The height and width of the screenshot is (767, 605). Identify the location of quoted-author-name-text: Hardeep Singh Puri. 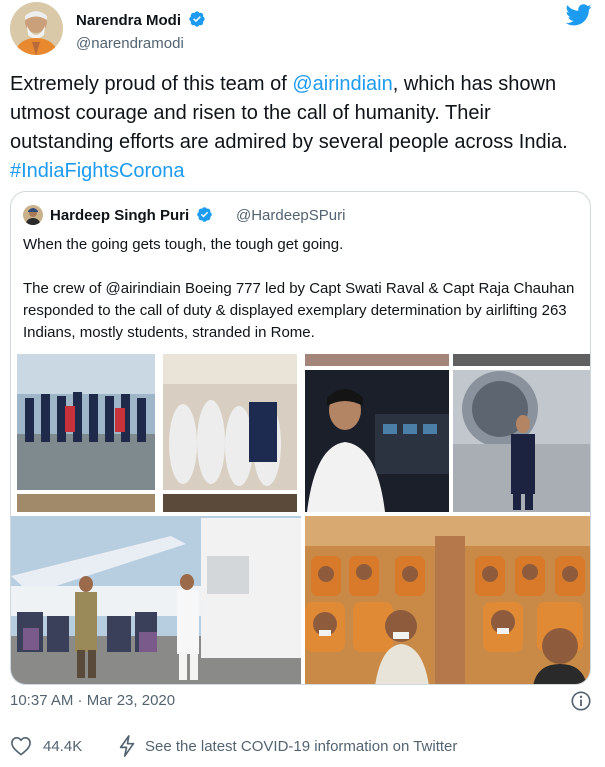
(120, 215).